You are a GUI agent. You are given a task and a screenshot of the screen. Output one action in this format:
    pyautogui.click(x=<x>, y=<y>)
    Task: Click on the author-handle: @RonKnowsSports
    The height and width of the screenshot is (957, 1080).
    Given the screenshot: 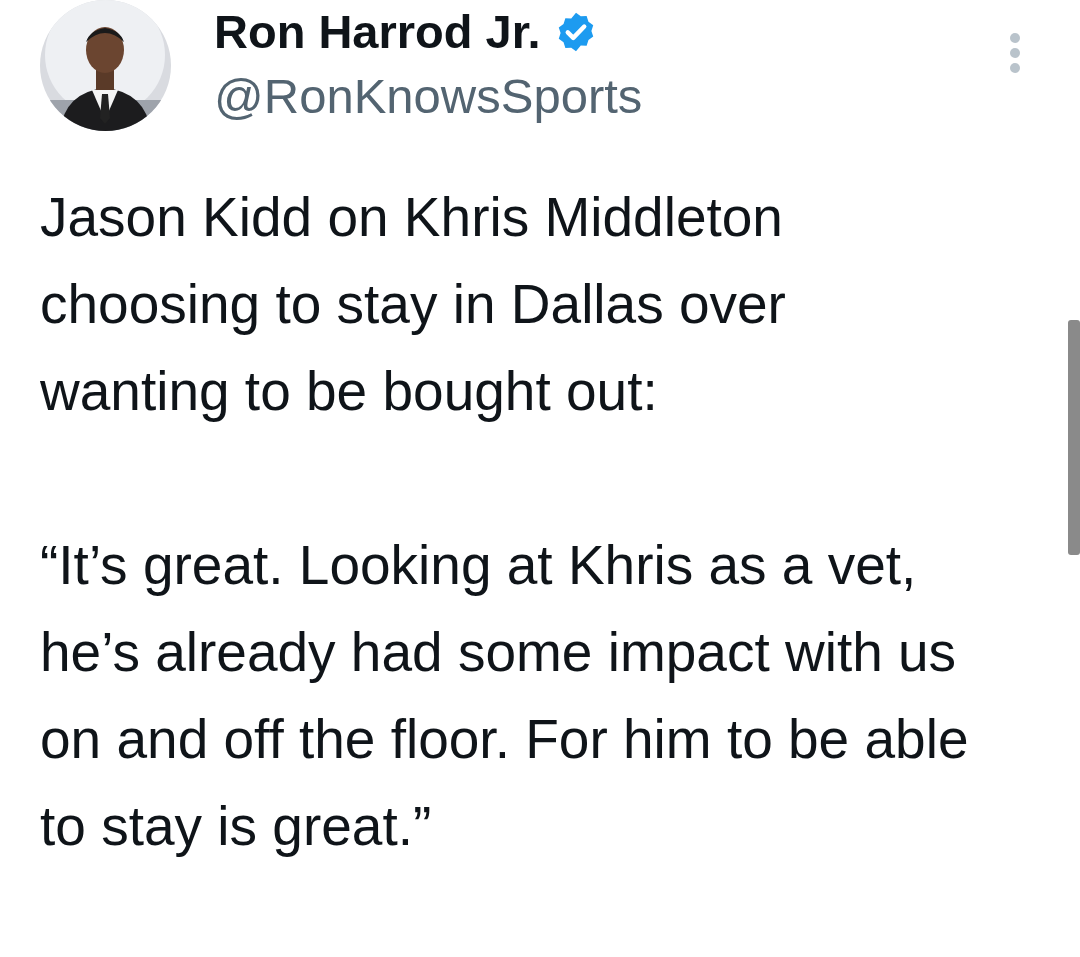 What is the action you would take?
    pyautogui.click(x=428, y=96)
    